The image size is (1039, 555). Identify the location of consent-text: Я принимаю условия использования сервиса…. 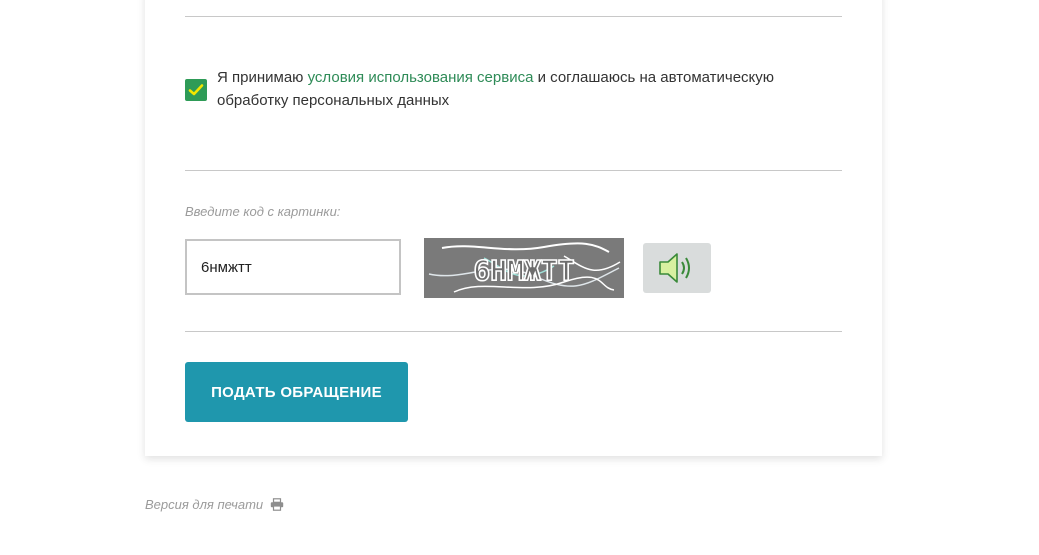
(527, 89).